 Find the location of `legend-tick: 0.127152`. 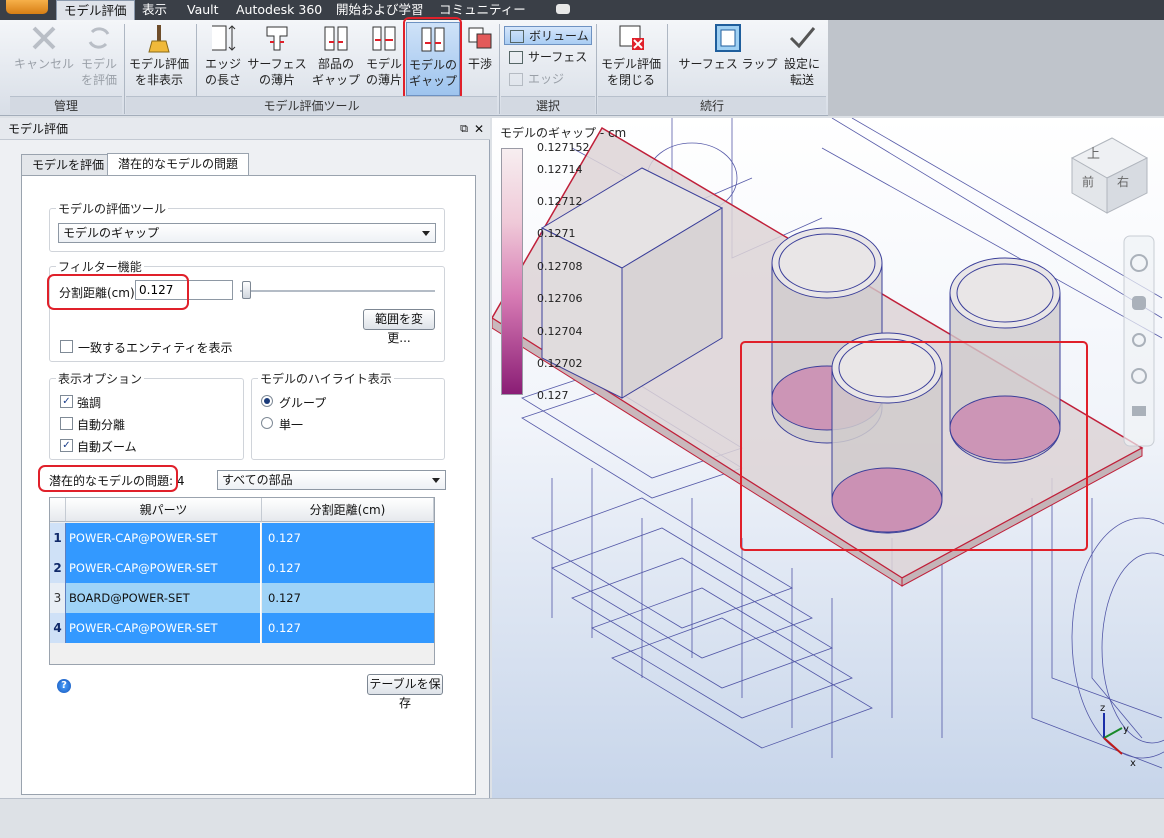

legend-tick: 0.127152 is located at coordinates (563, 147).